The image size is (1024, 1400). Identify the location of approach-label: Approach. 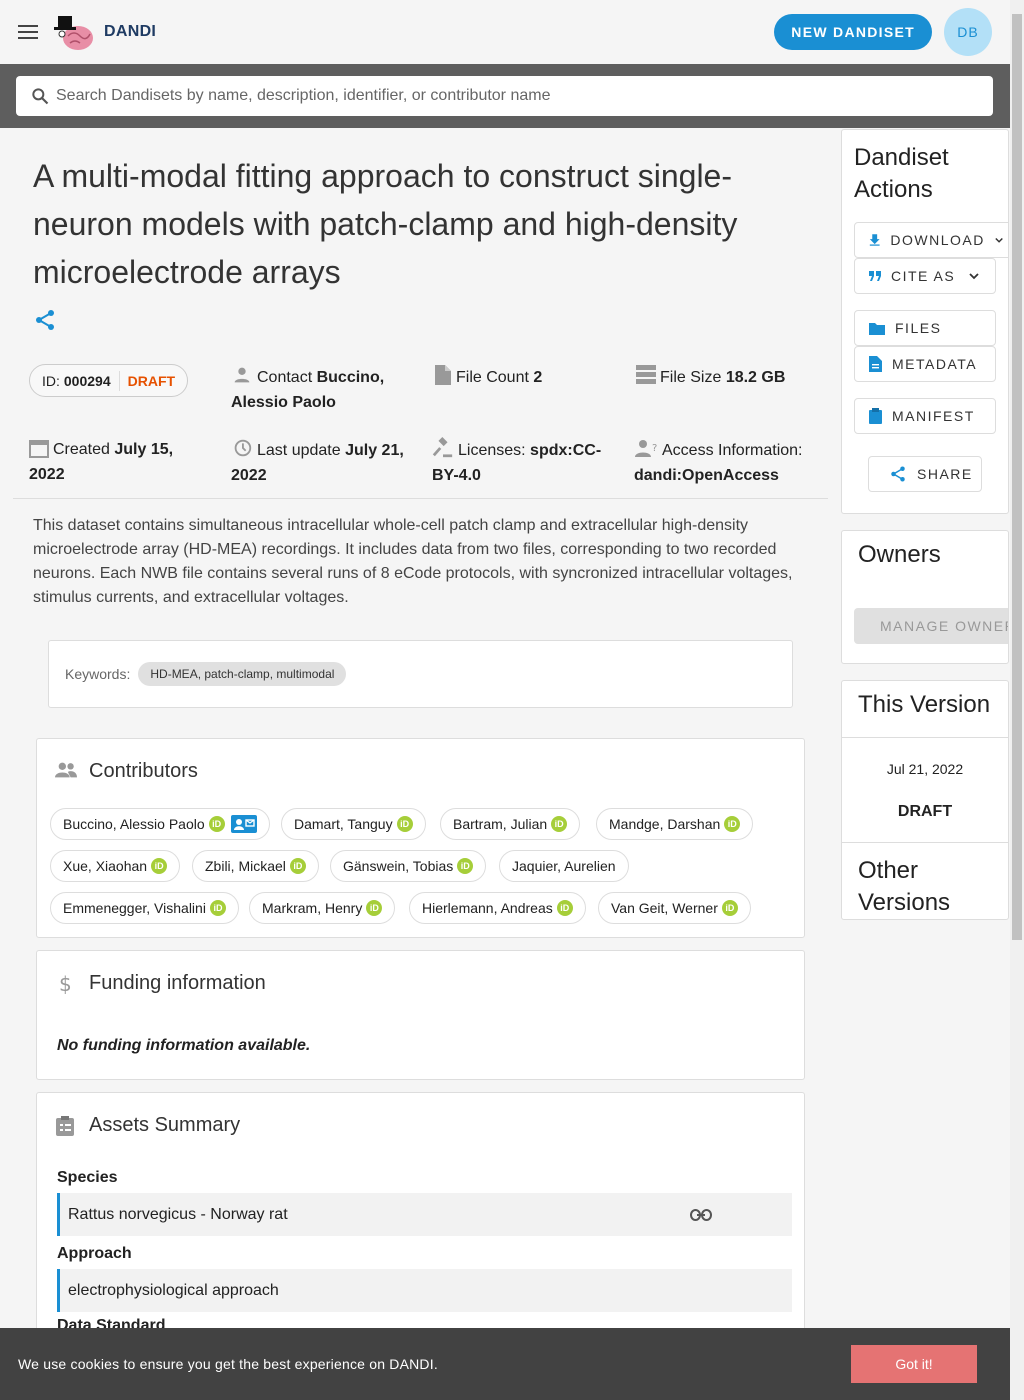
(94, 1253).